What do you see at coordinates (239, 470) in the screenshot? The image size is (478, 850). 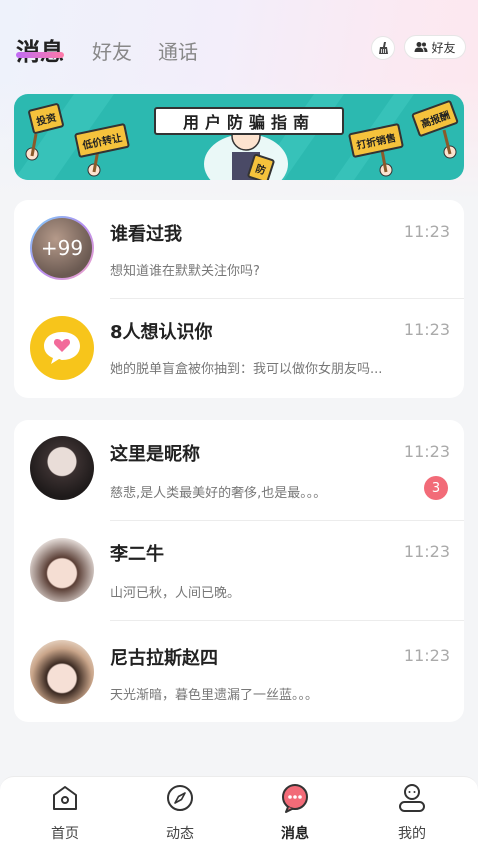 I see `chat-item: 这里是昵称 慈悲,是人类最美好的奢侈,也是最。。。 11:23 3` at bounding box center [239, 470].